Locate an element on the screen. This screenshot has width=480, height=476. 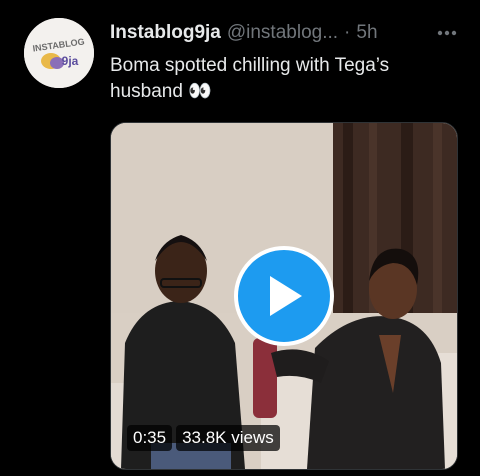
video-info-badges: 0:35 33.8K views is located at coordinates (203, 438).